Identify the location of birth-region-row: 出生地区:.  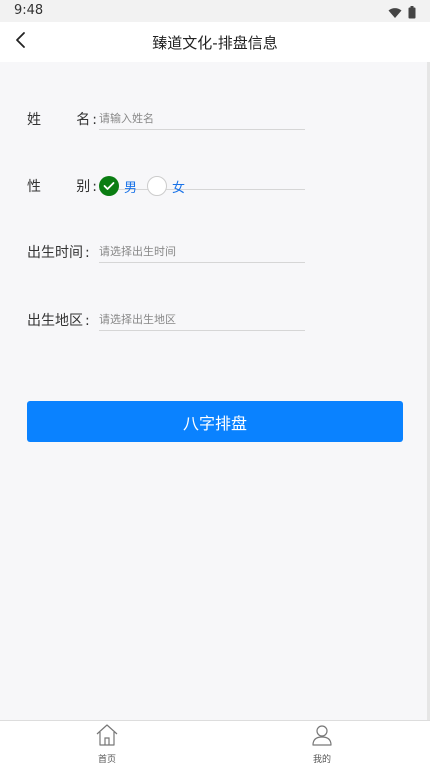
(166, 319).